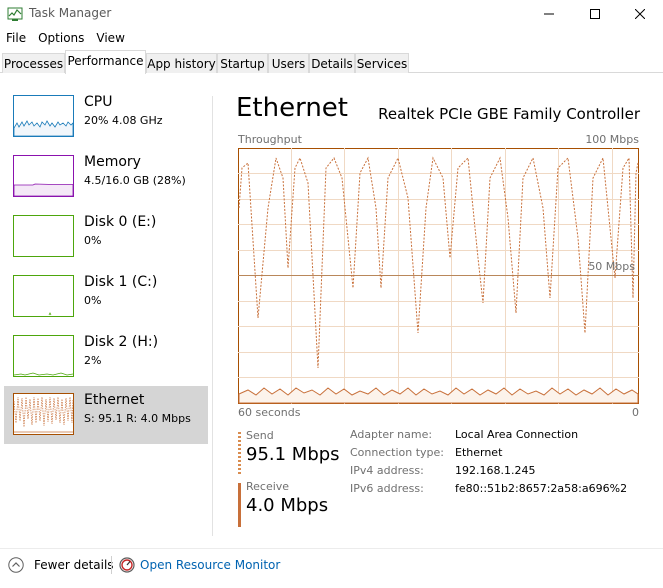  Describe the element at coordinates (33, 63) in the screenshot. I see `tab-processes: Processes` at that location.